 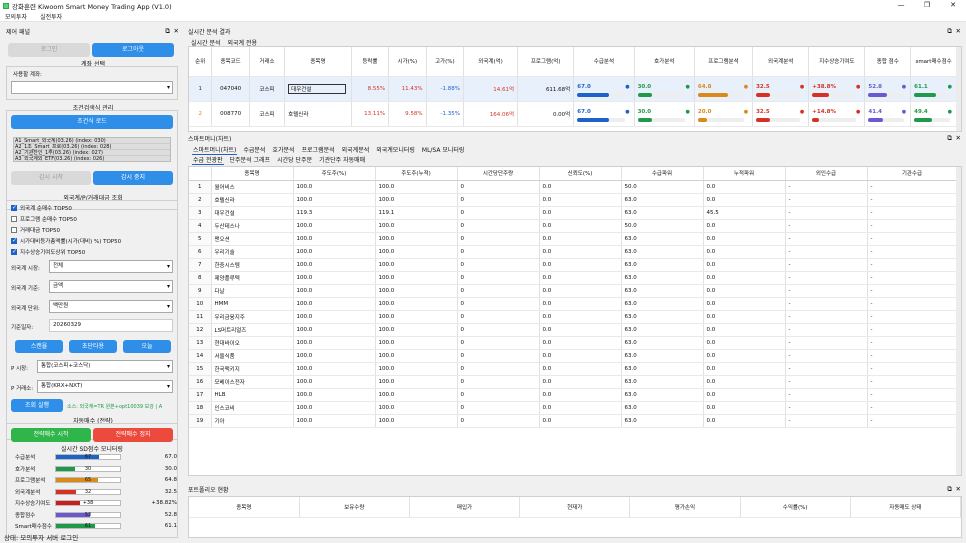 What do you see at coordinates (254, 150) in the screenshot?
I see `tab-smart-1: 수급분석` at bounding box center [254, 150].